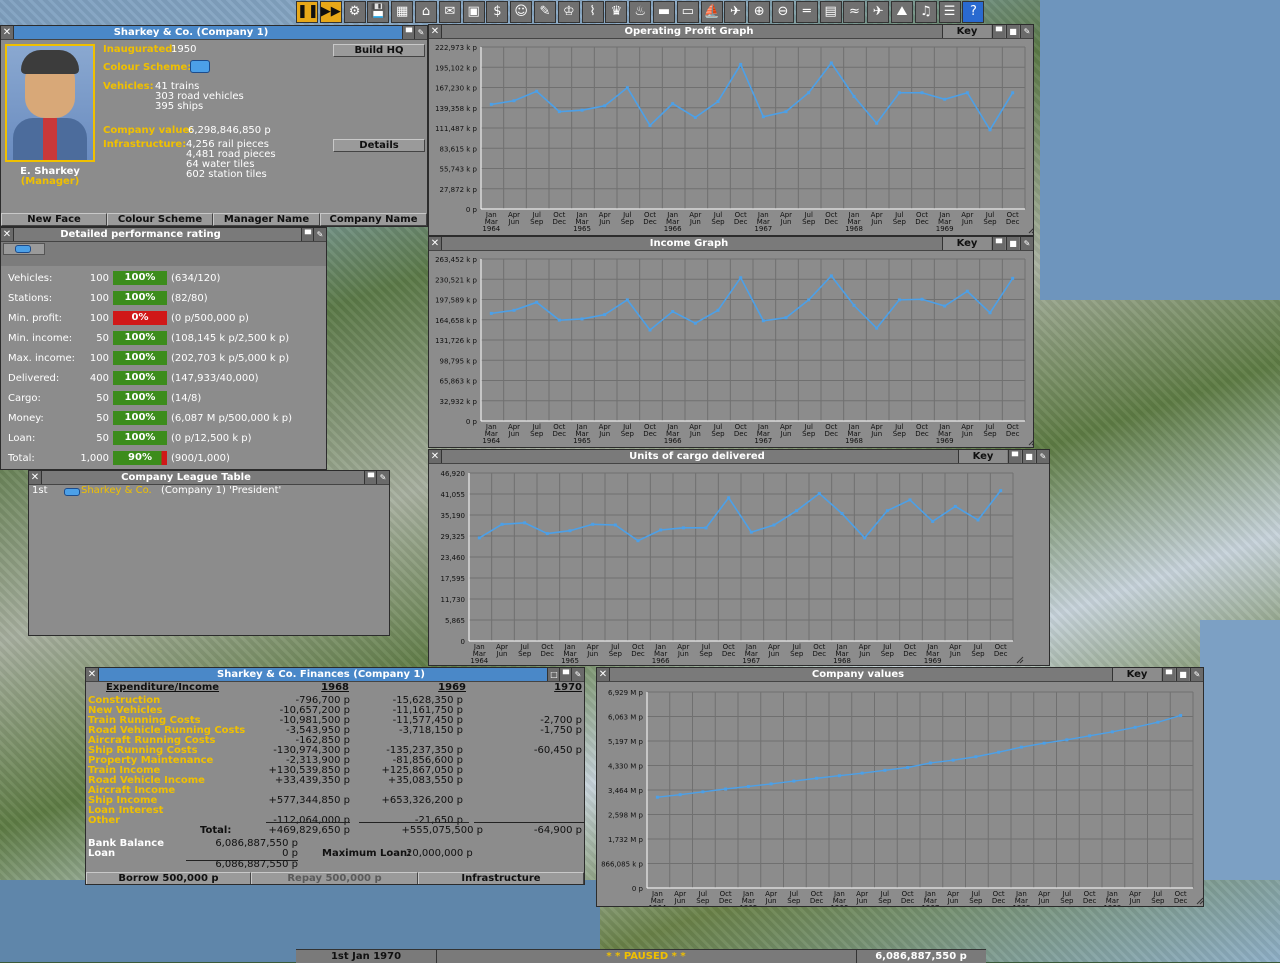 The image size is (1280, 963). Describe the element at coordinates (160, 219) in the screenshot. I see `colour-scheme-button: Colour Scheme` at that location.